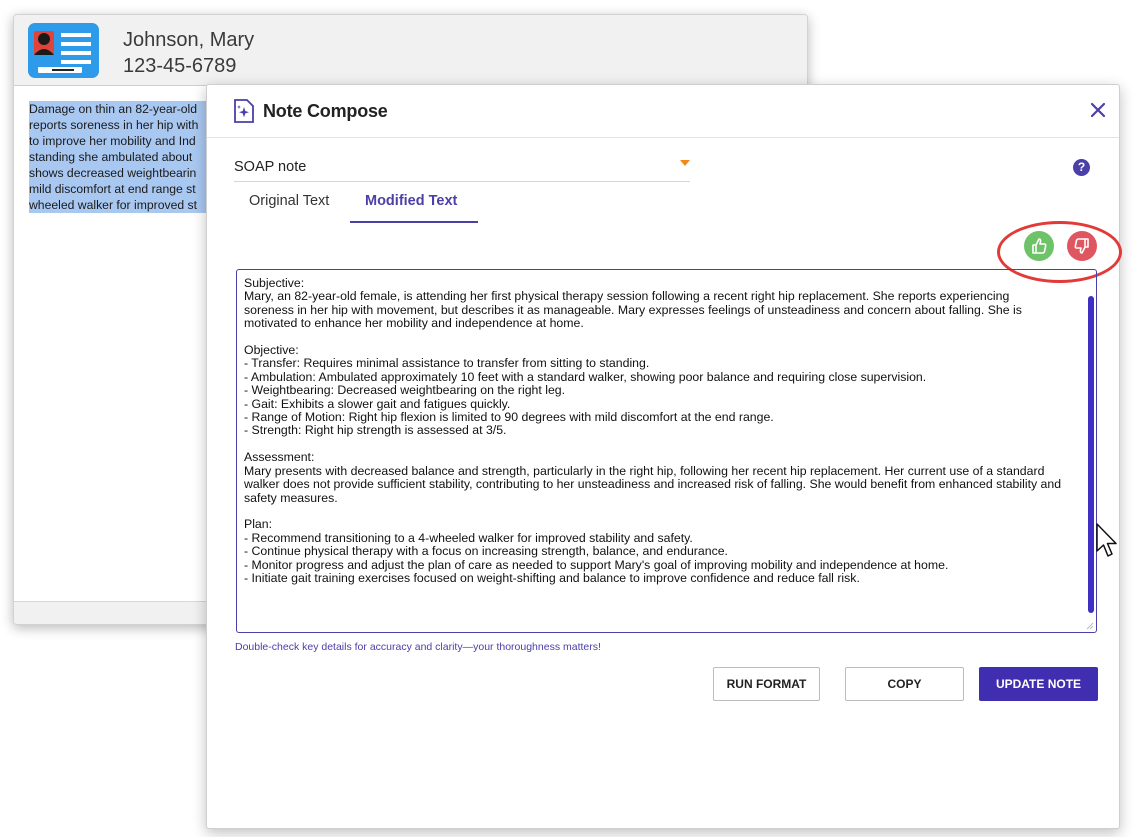 The image size is (1138, 837). I want to click on close-icon, so click(1098, 110).